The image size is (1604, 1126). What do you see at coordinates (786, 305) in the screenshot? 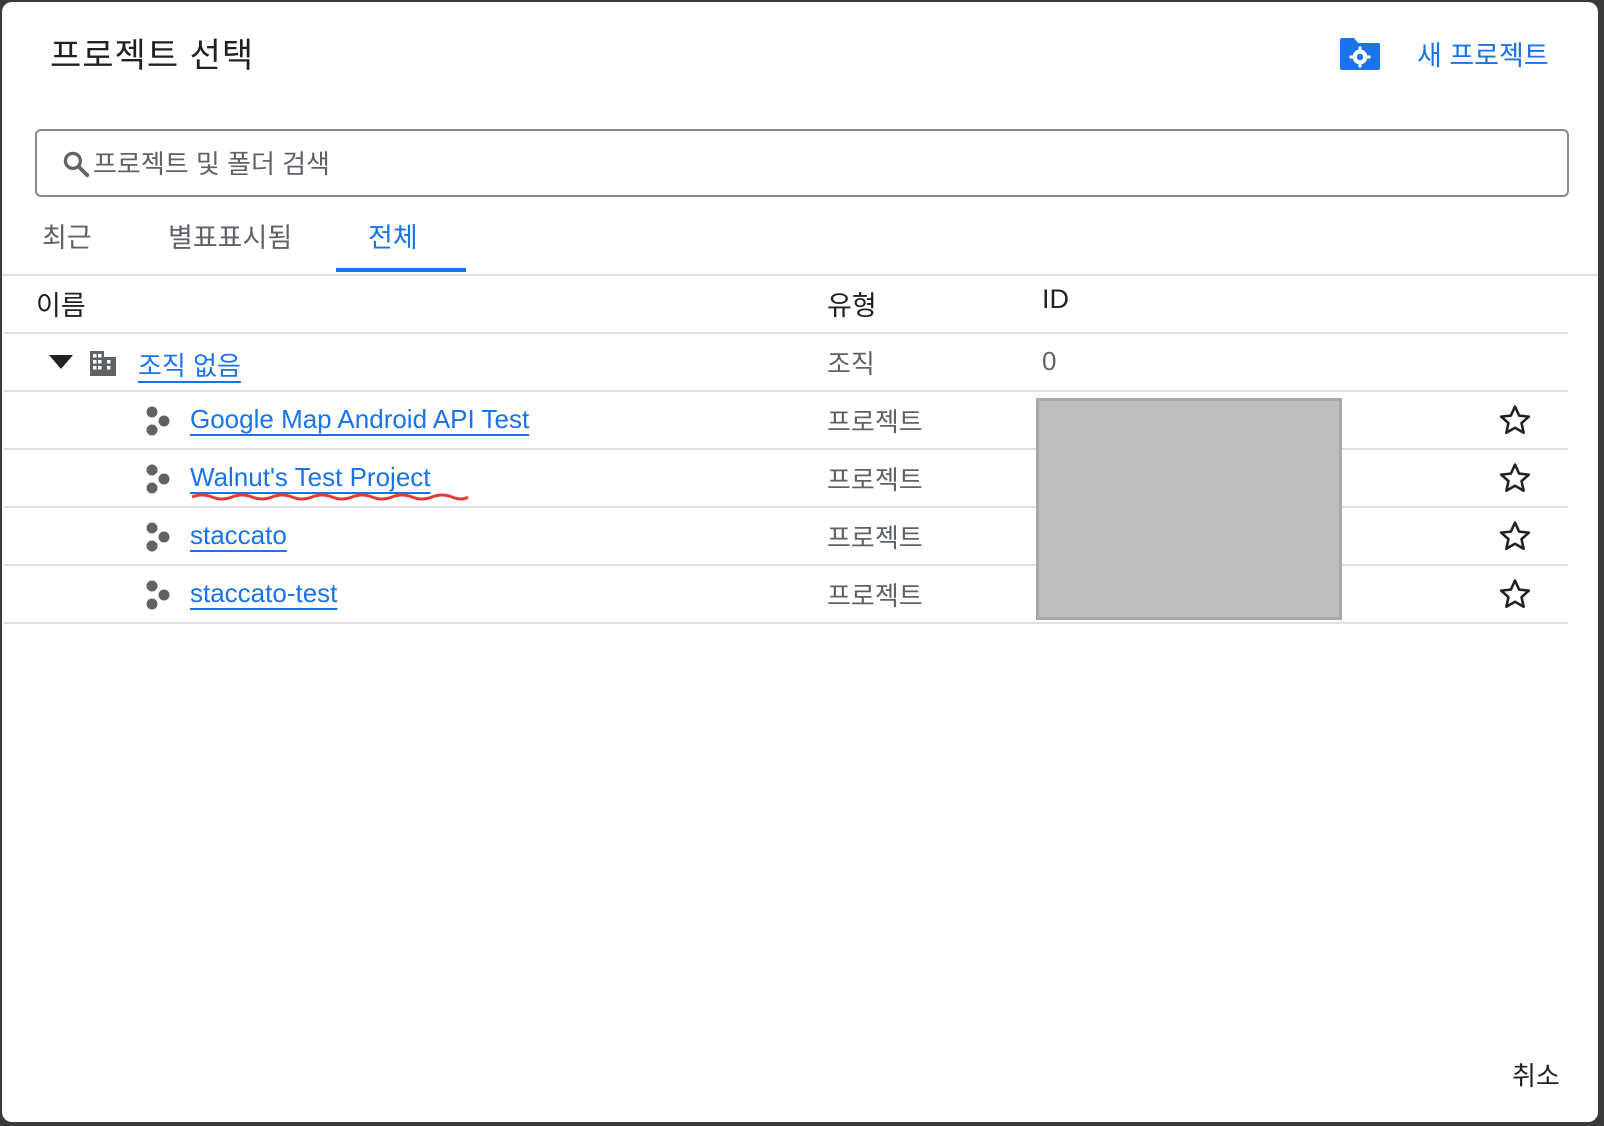
I see `table-header-row: 이름 유형 ID` at bounding box center [786, 305].